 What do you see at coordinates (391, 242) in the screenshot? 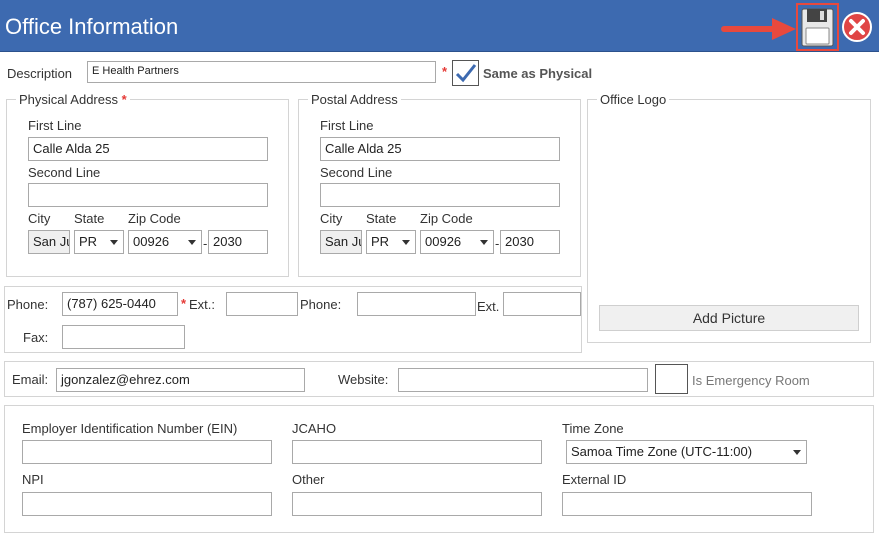
I see `postal-state-select: PR` at bounding box center [391, 242].